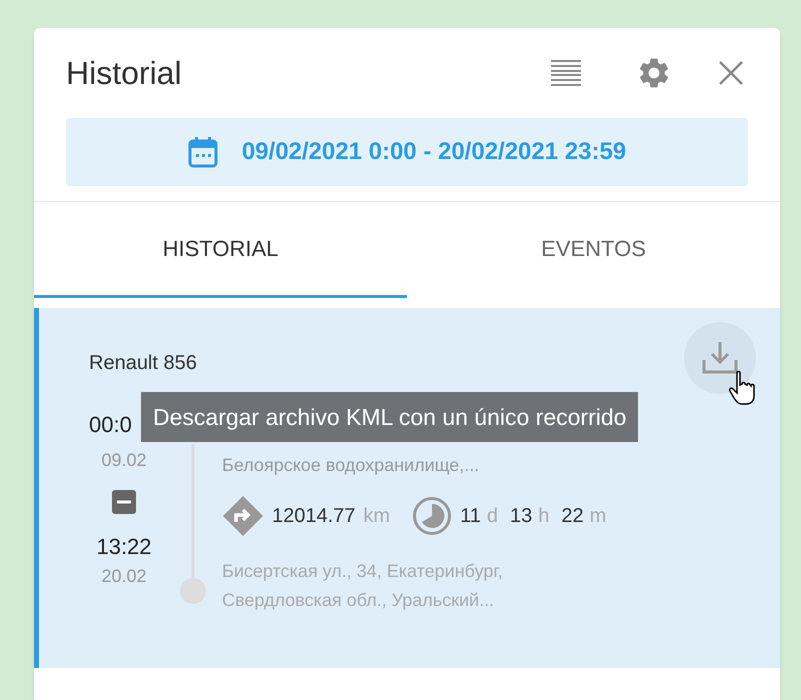 This screenshot has width=801, height=700. I want to click on end-time: 13:22, so click(124, 547).